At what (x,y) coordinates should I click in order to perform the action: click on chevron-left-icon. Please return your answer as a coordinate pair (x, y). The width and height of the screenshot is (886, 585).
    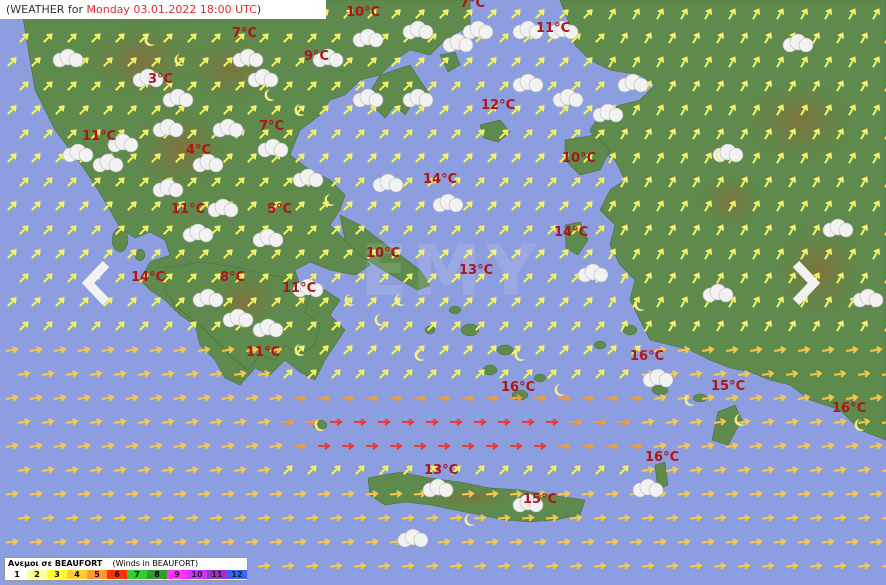
    Looking at the image, I should click on (95, 283).